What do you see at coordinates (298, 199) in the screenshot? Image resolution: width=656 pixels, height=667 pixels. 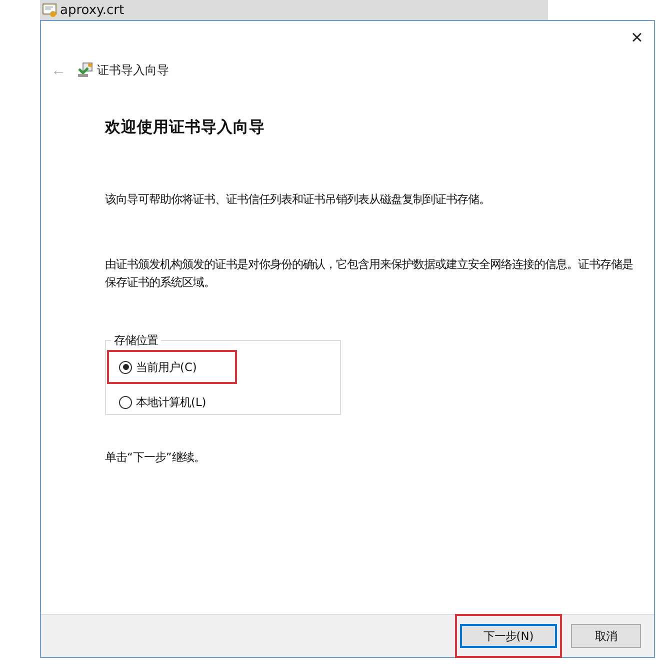 I see `description-text: 该向导可帮助你将证书、证书信任列表和证书吊销列表从磁盘复制到证书存储。` at bounding box center [298, 199].